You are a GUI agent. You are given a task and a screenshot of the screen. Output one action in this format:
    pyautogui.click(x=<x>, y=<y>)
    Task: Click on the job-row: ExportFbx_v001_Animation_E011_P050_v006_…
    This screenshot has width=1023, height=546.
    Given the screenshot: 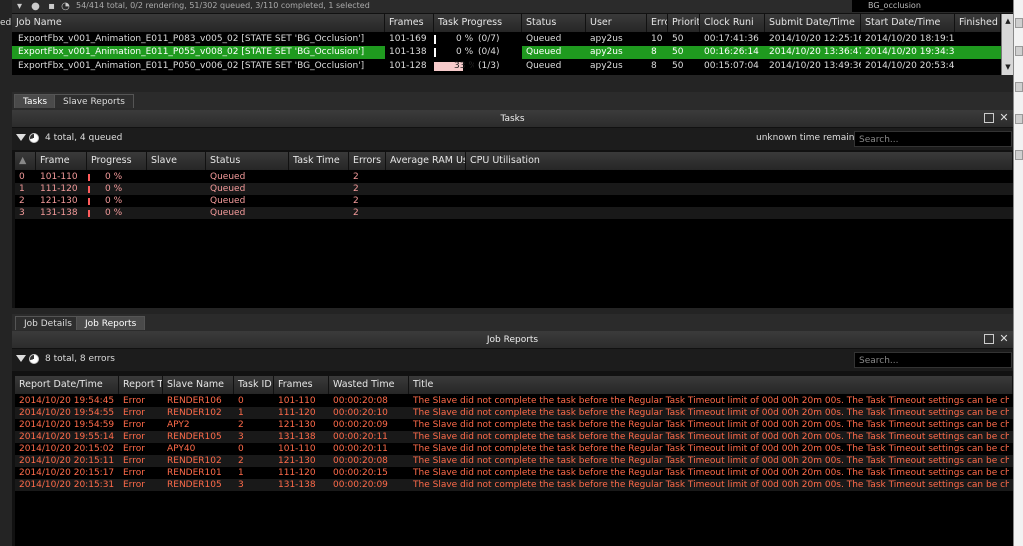 What is the action you would take?
    pyautogui.click(x=507, y=66)
    